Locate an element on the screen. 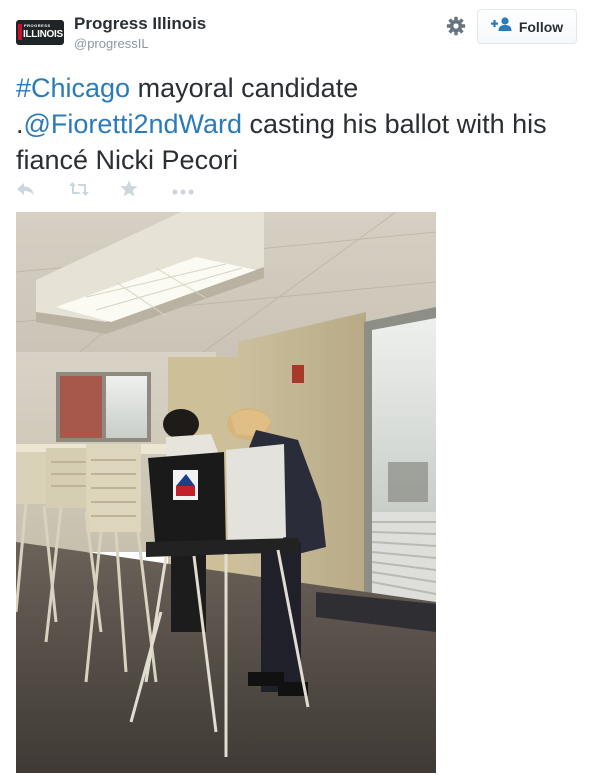 This screenshot has height=780, width=598. avatar: PROGRESS ILLINOIS is located at coordinates (40, 32).